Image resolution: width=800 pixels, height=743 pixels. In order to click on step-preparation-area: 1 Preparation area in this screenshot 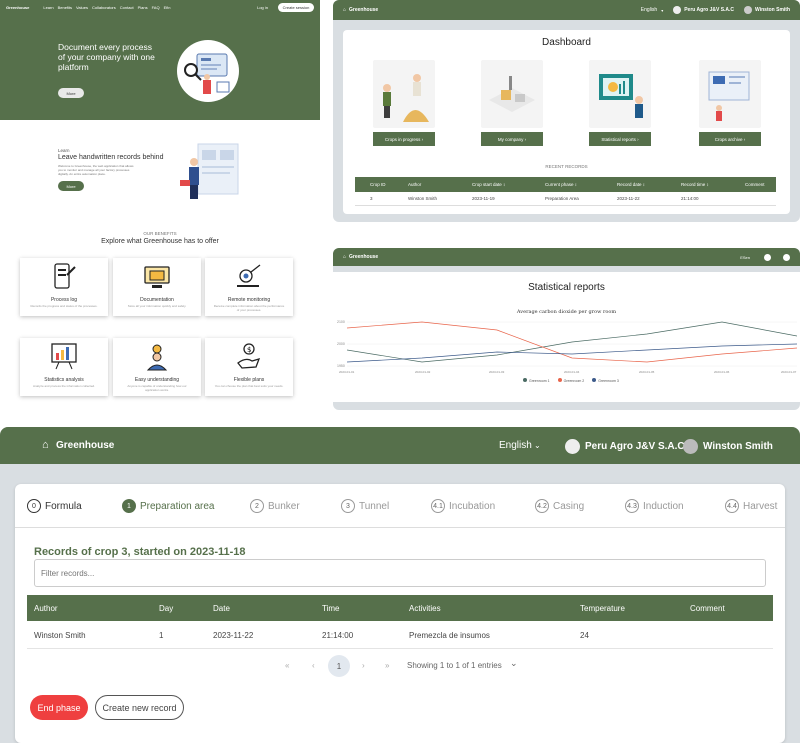, I will do `click(168, 506)`.